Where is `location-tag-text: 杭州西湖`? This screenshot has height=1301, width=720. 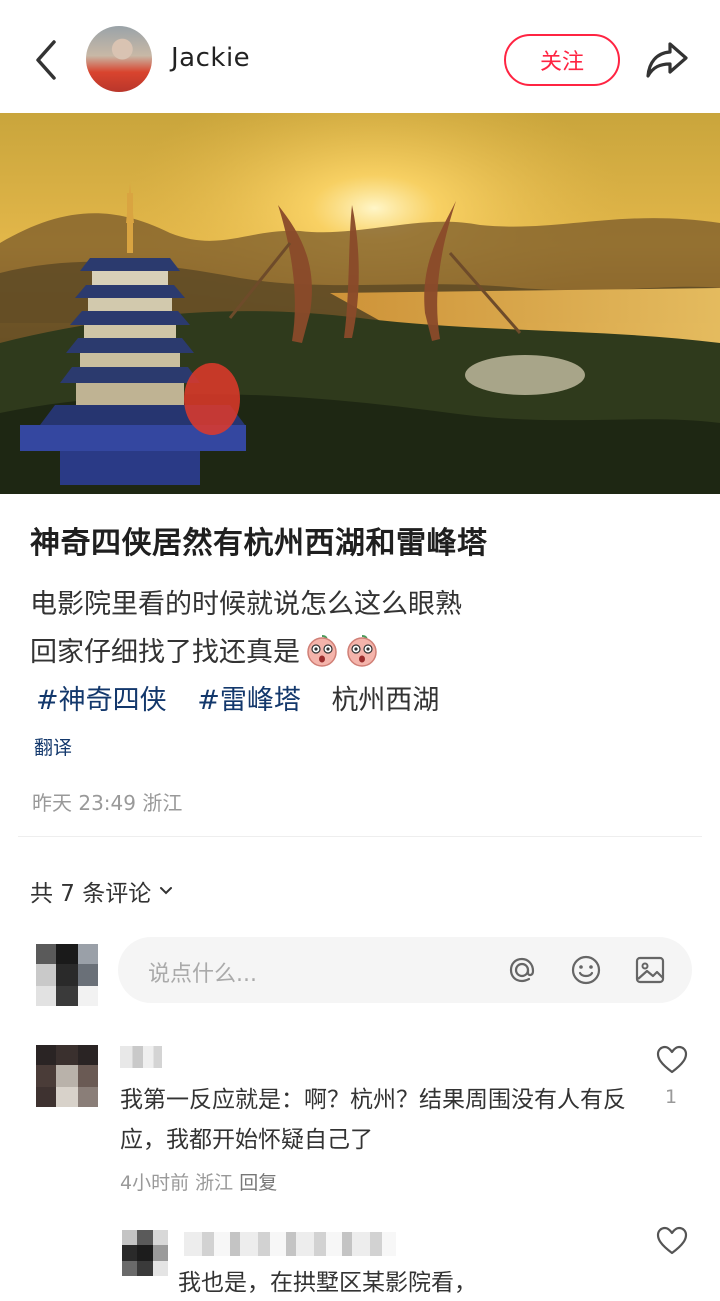 location-tag-text: 杭州西湖 is located at coordinates (385, 700).